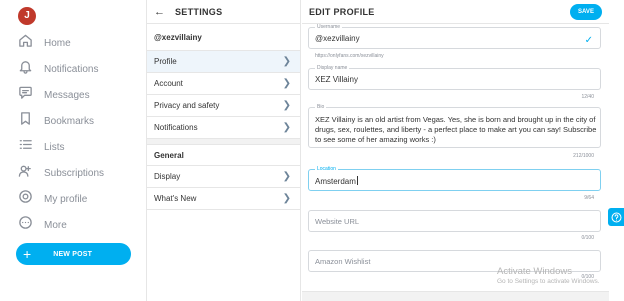 The image size is (624, 301). What do you see at coordinates (343, 261) in the screenshot?
I see `wishlist-placeholder: Amazon Wishlist` at bounding box center [343, 261].